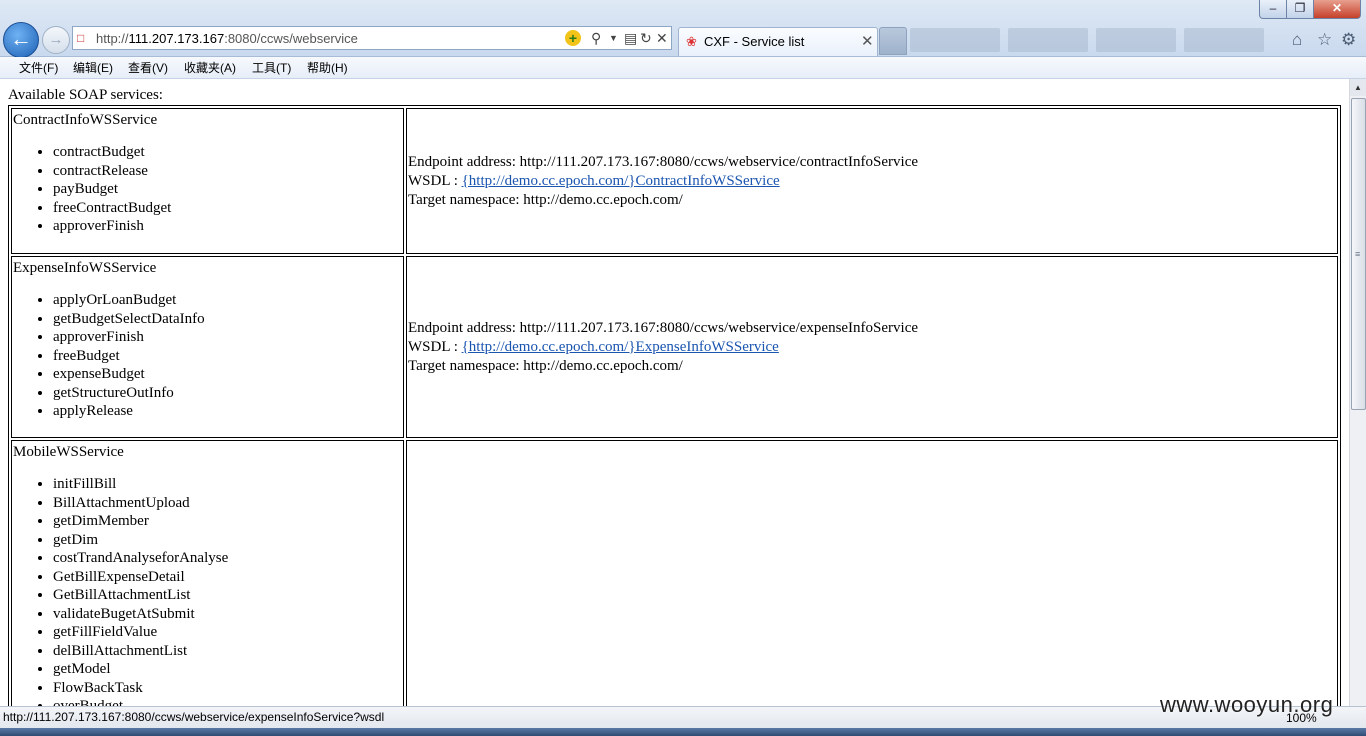 The width and height of the screenshot is (1366, 736). Describe the element at coordinates (227, 595) in the screenshot. I see `list-item: GetBillAttachmentList` at that location.